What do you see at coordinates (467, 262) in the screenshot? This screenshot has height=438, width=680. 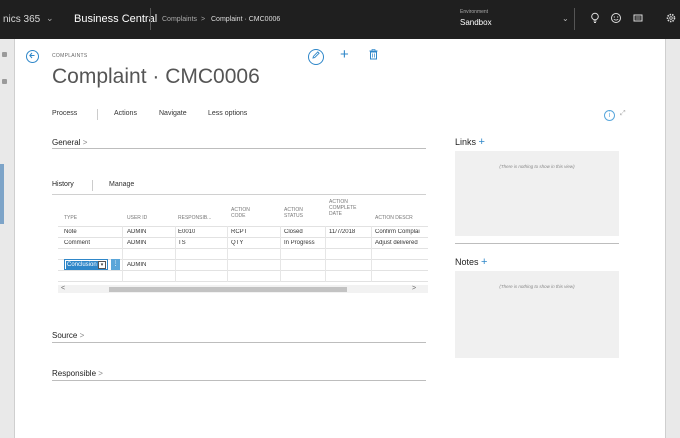 I see `factbox-notes-label: Notes` at bounding box center [467, 262].